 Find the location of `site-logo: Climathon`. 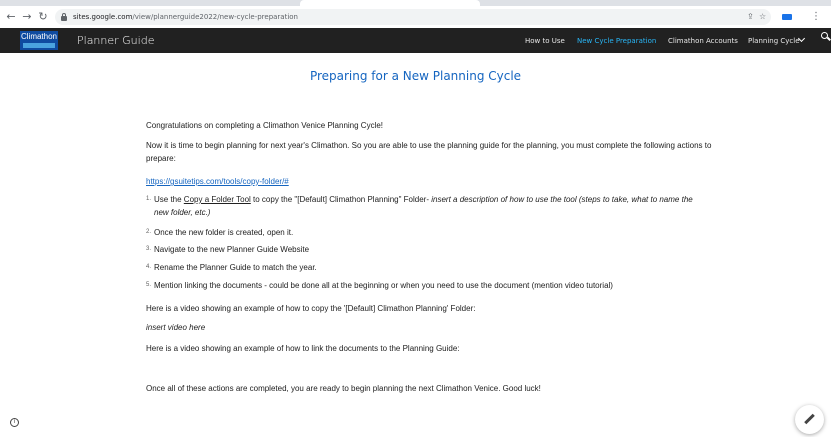

site-logo: Climathon is located at coordinates (39, 40).